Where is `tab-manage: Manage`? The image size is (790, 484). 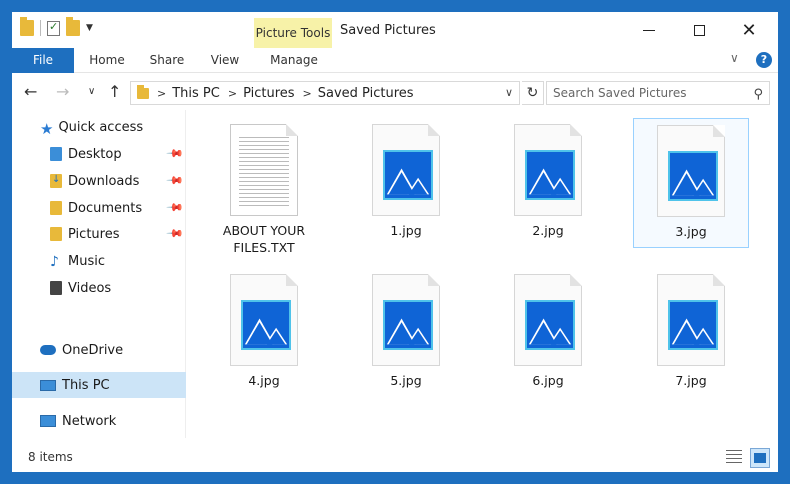
tab-manage: Manage is located at coordinates (294, 60).